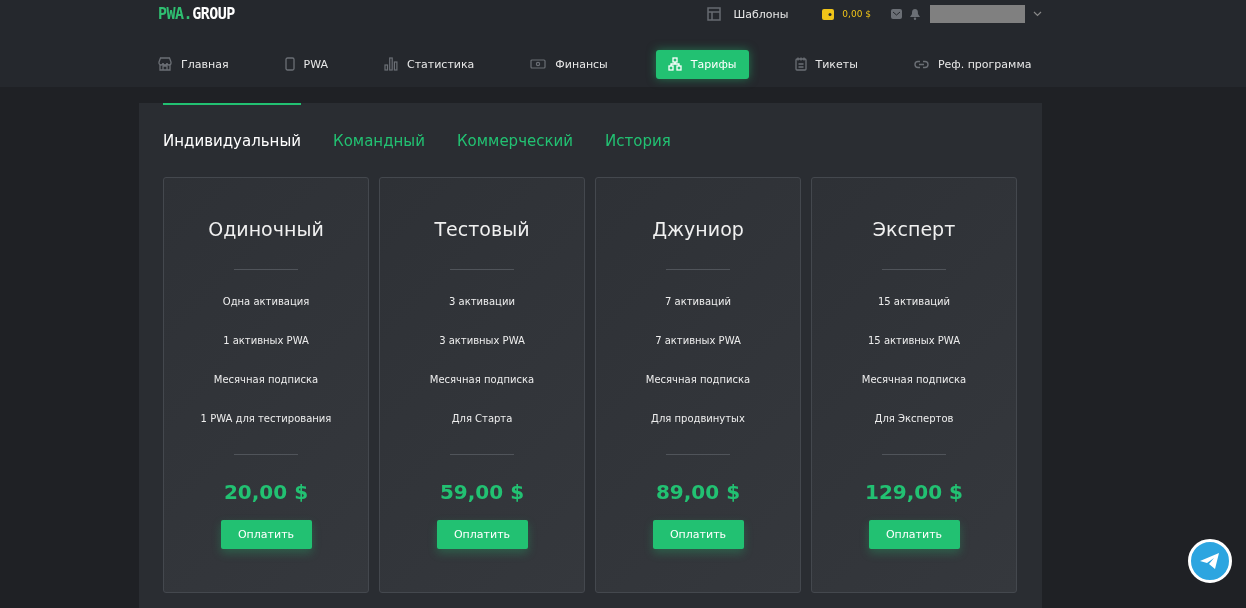 This screenshot has height=608, width=1246. I want to click on plan-name: Джуниор, so click(698, 229).